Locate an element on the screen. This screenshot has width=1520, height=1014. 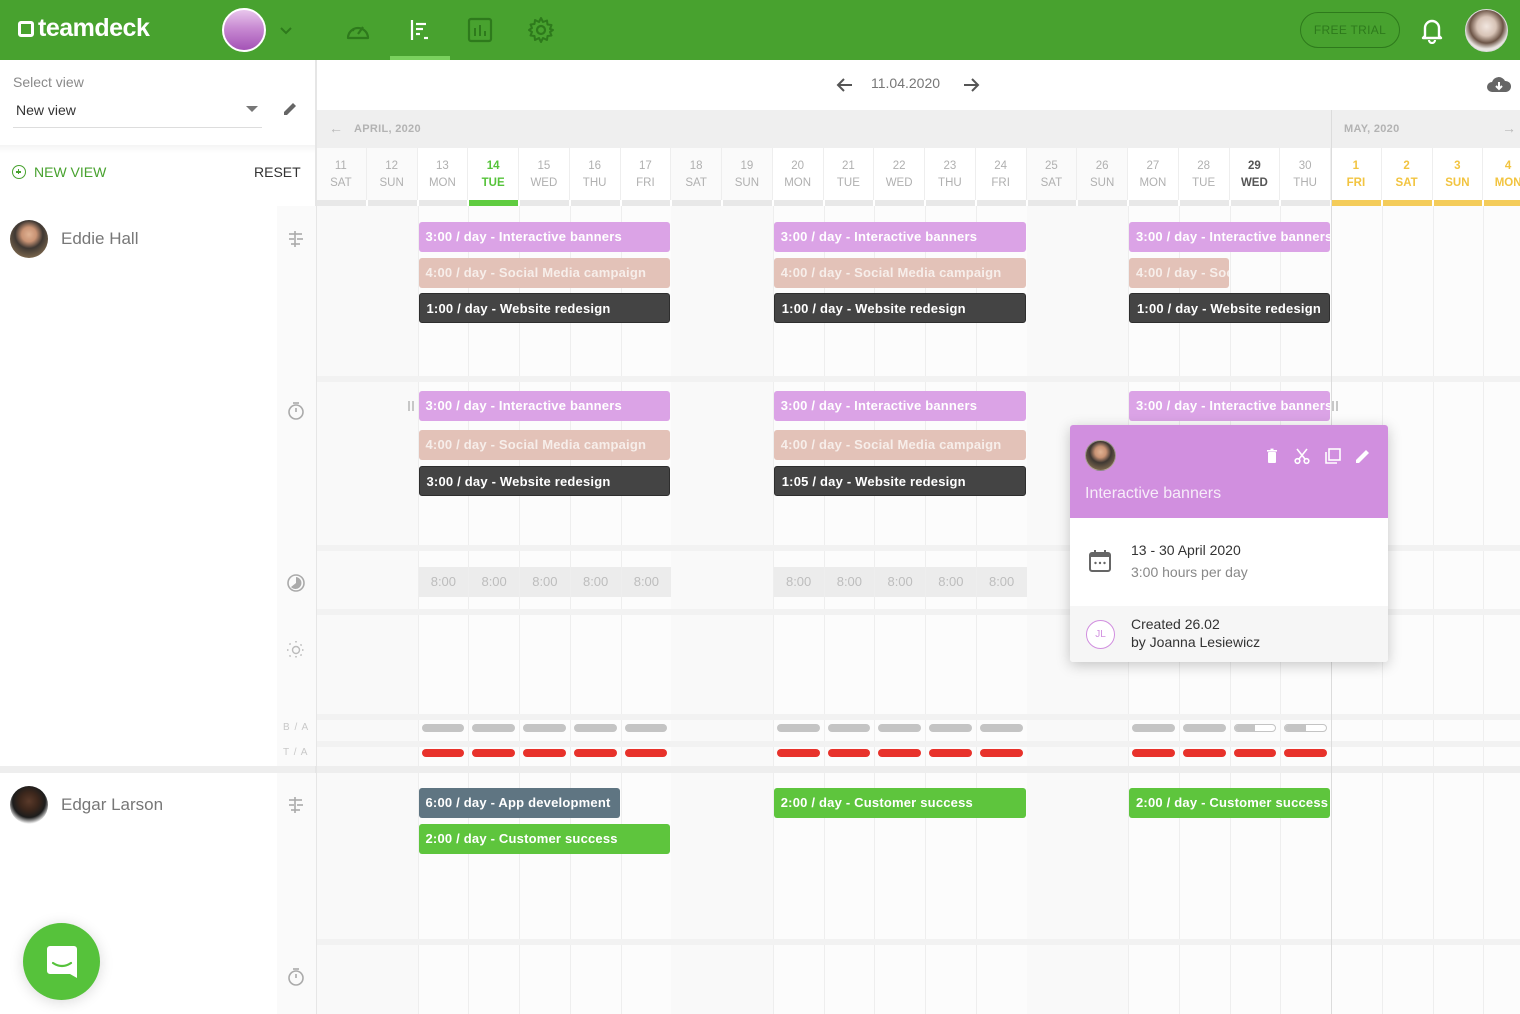
day-header: 4 MON is located at coordinates (1501, 174).